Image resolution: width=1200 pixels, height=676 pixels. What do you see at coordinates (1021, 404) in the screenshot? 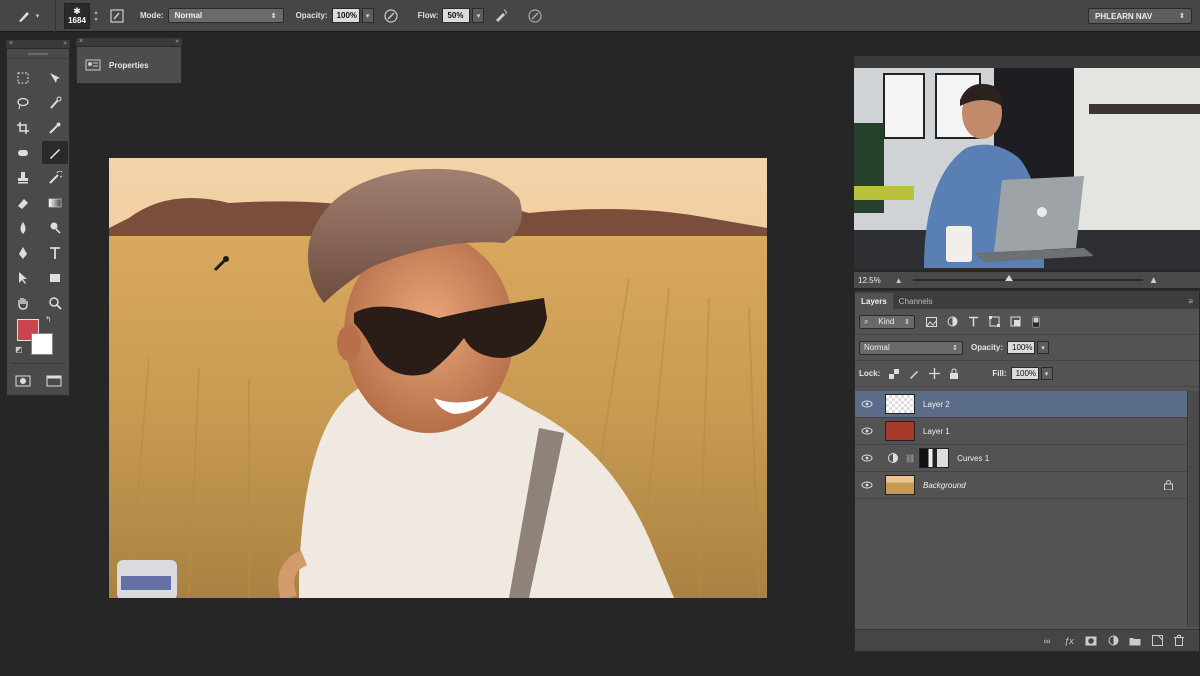
I see `layer-row-layer-2: Layer 2` at bounding box center [1021, 404].